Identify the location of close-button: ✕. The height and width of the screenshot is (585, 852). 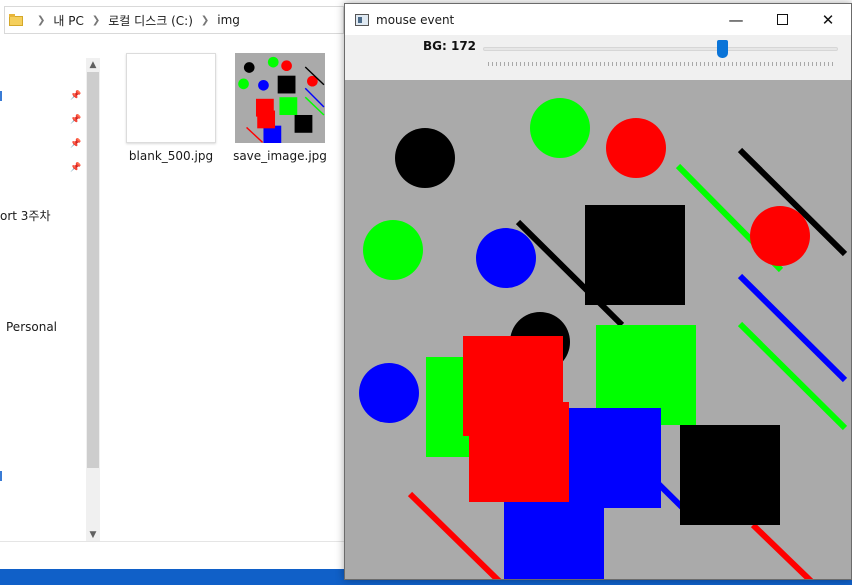
(828, 19).